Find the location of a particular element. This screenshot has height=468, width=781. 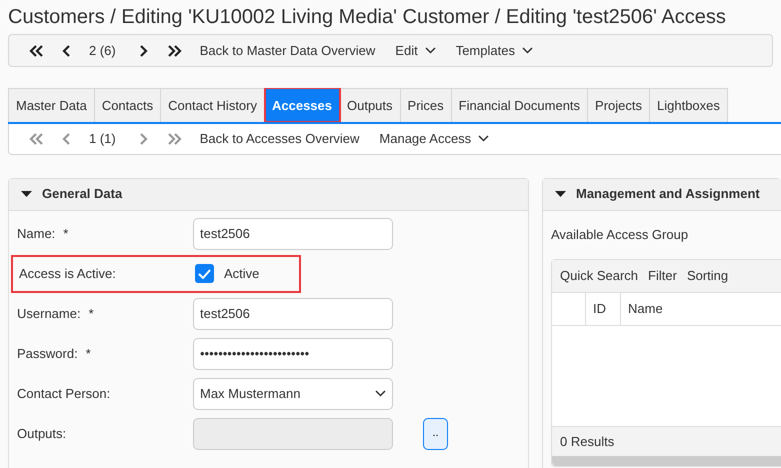

toolbar-button: Filter is located at coordinates (662, 276).